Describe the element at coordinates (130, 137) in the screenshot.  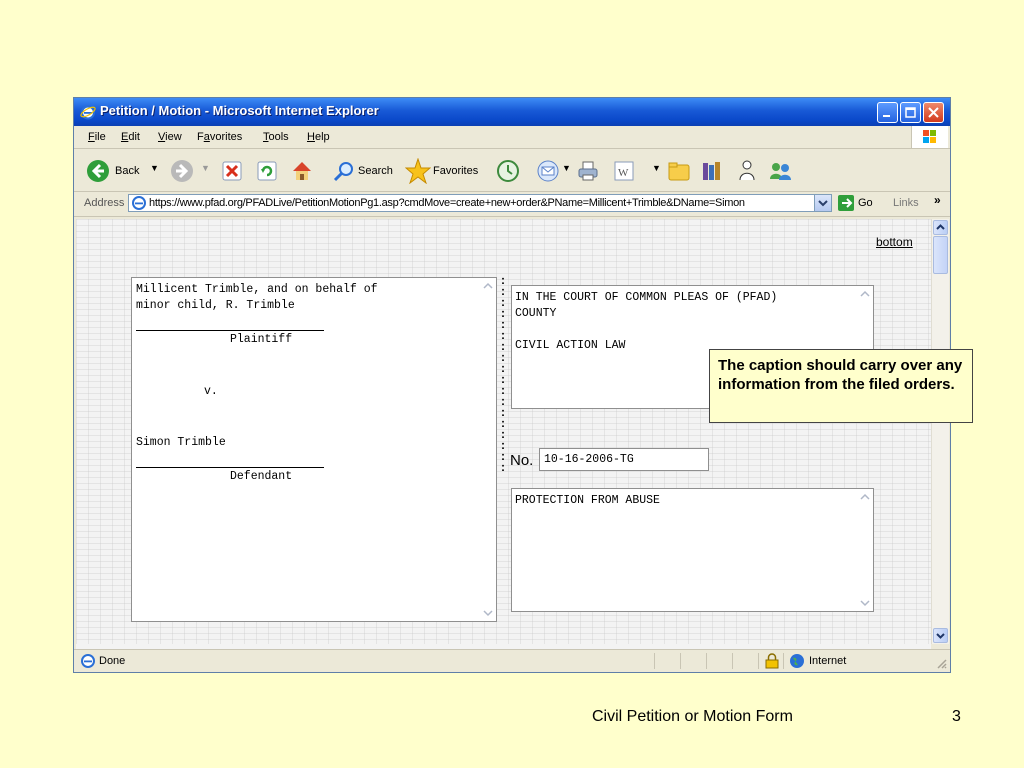
I see `menu-edit: Edit` at that location.